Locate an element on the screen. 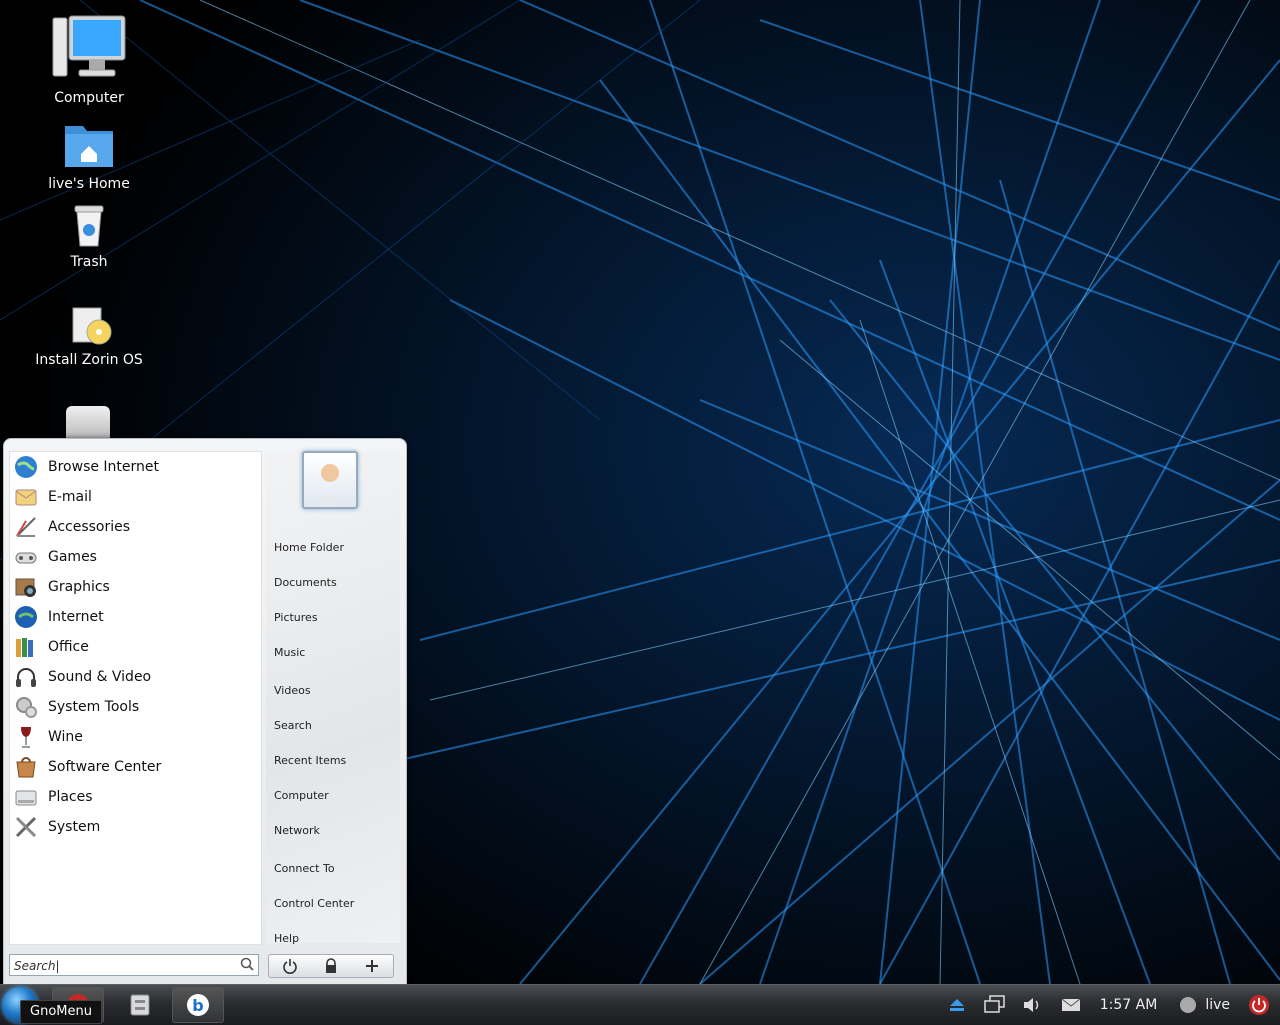  clock: 1:57 AM is located at coordinates (1129, 1005).